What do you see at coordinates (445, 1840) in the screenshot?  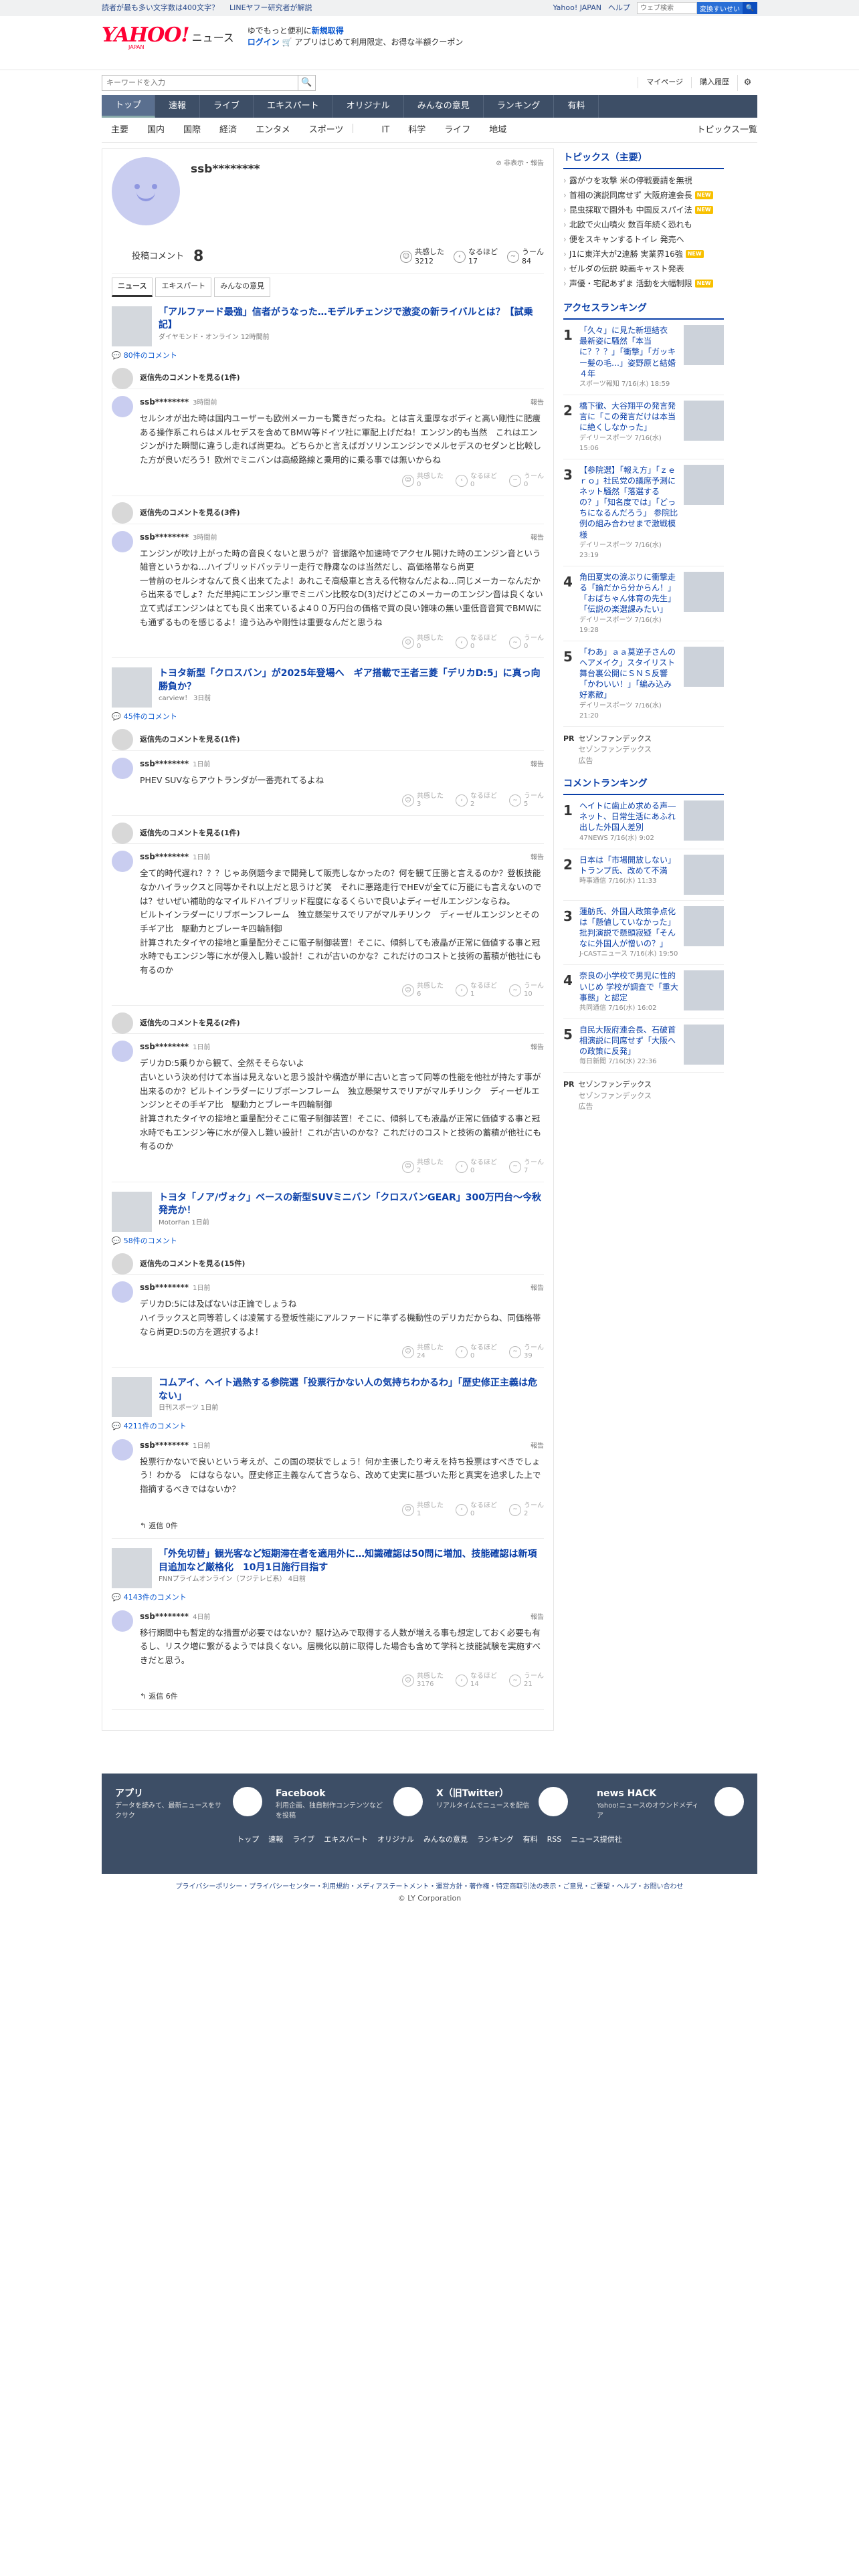 I see `footer-link: みんなの意見` at bounding box center [445, 1840].